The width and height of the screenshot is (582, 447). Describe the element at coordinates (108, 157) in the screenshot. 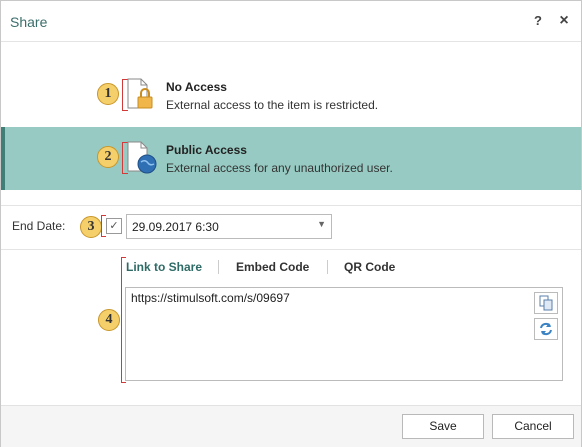

I see `callout-badge: 2` at that location.